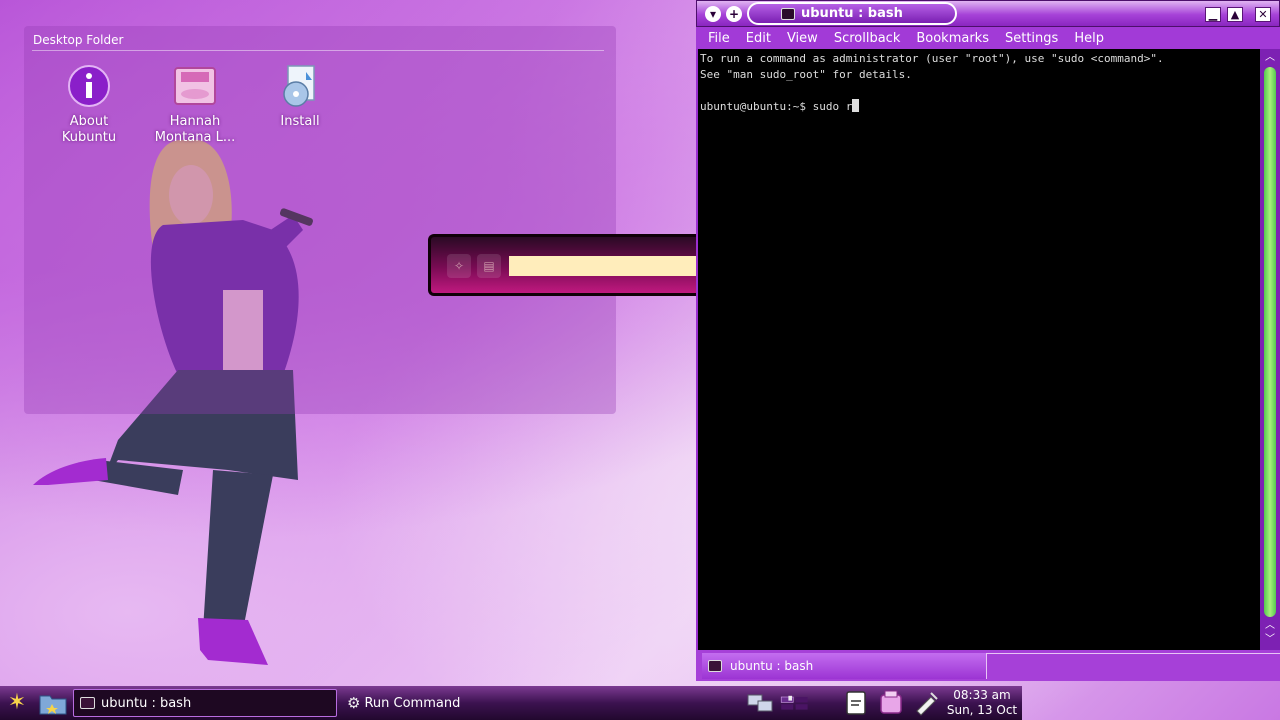 The width and height of the screenshot is (1280, 720). What do you see at coordinates (1270, 640) in the screenshot?
I see `scroll-down-icon: ﹀` at bounding box center [1270, 640].